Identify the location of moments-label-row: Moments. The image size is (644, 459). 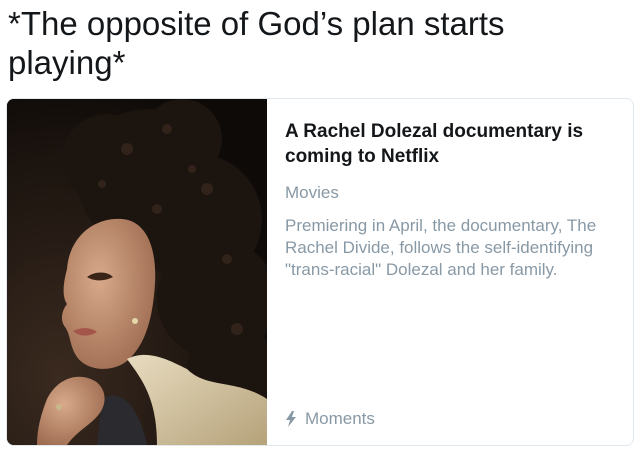
(330, 419).